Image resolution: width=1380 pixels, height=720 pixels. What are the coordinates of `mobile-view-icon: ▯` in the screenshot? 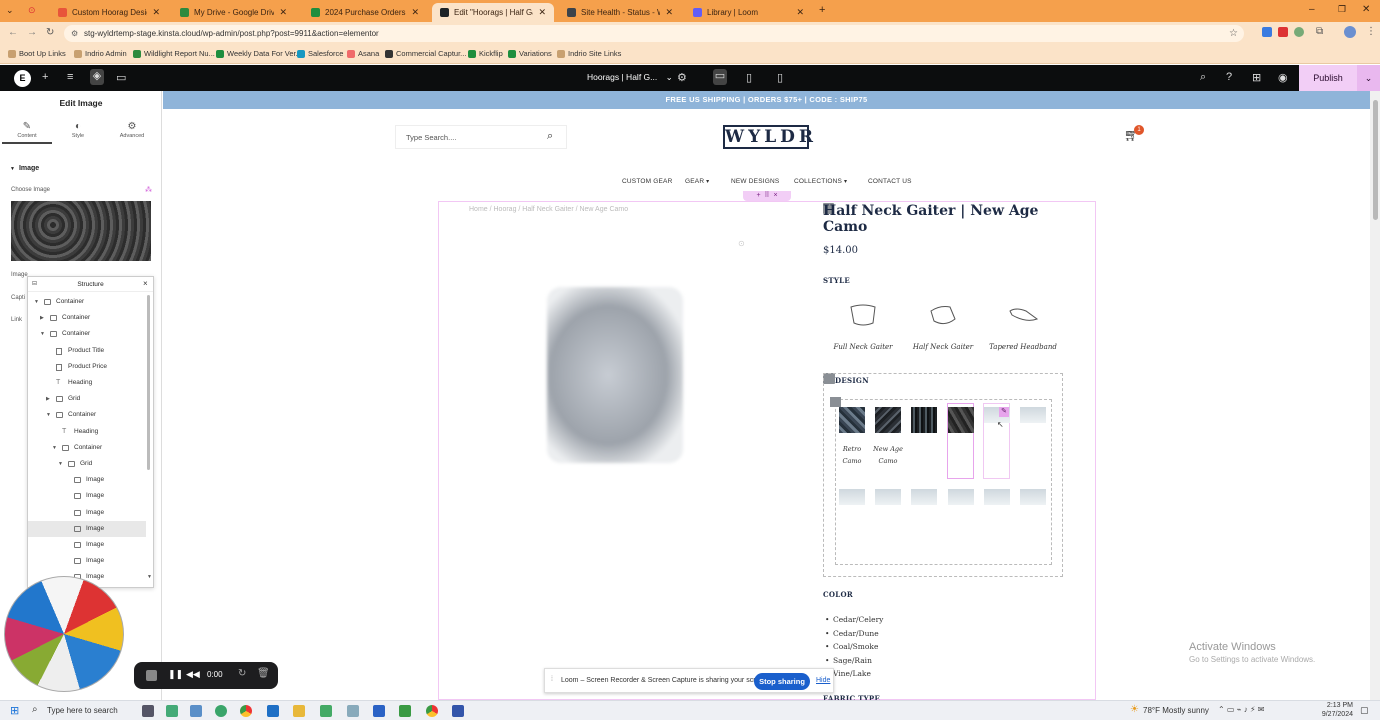 It's located at (780, 77).